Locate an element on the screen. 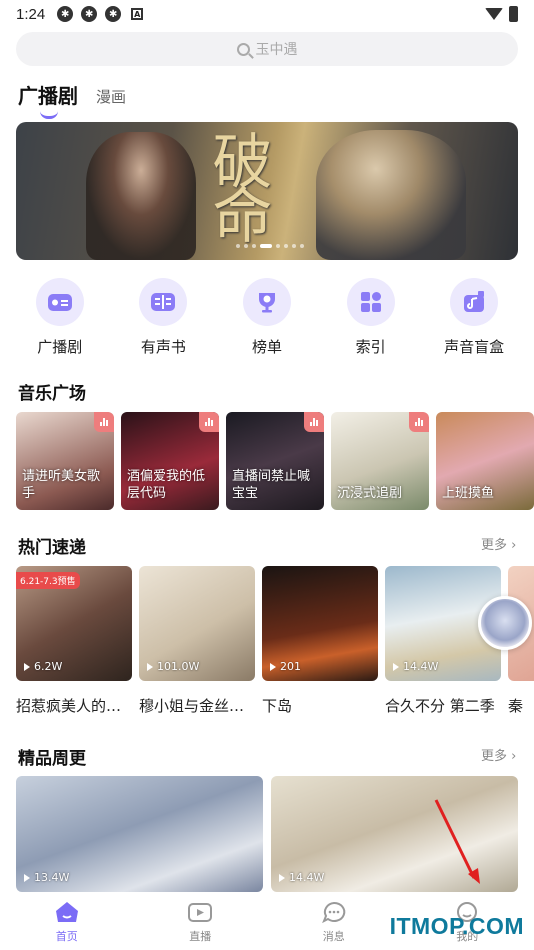  category-tabs: 广播剧 漫画 is located at coordinates (72, 99).